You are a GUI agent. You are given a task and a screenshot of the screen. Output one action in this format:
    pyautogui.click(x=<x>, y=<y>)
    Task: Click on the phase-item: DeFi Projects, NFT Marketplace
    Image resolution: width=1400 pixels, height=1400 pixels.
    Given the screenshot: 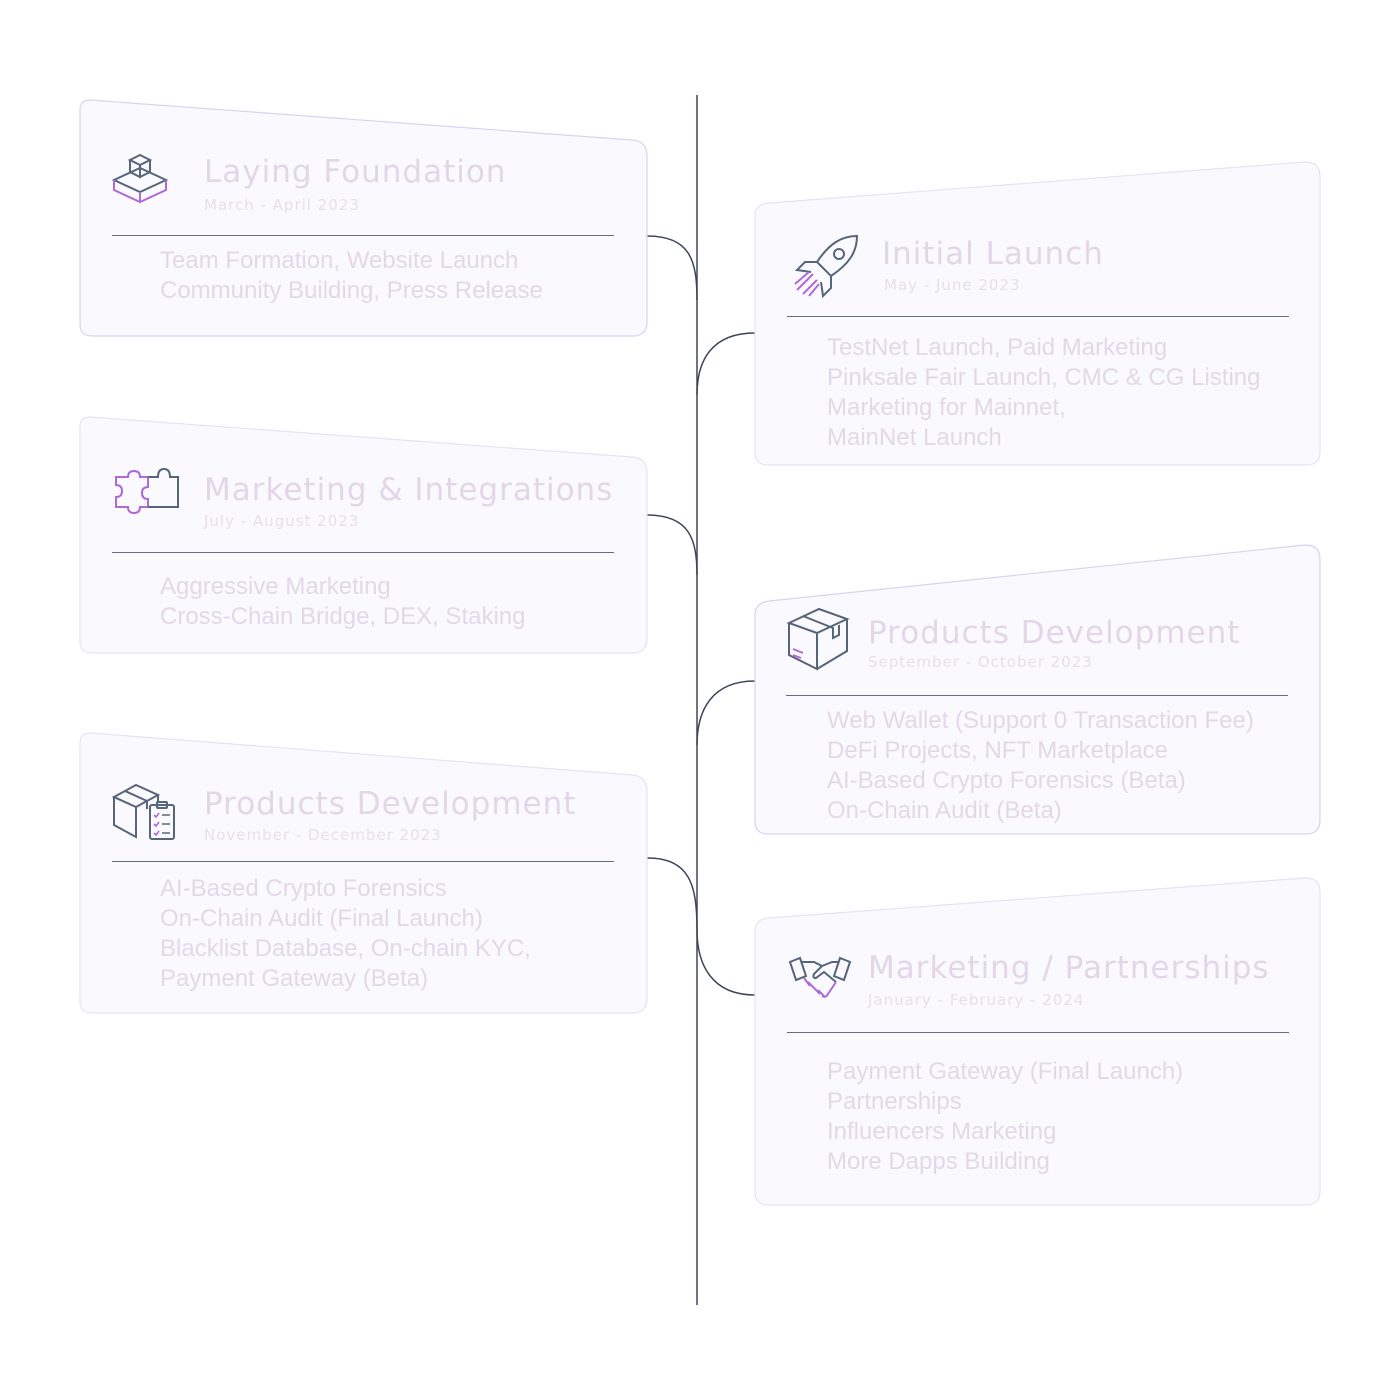 What is the action you would take?
    pyautogui.click(x=997, y=750)
    